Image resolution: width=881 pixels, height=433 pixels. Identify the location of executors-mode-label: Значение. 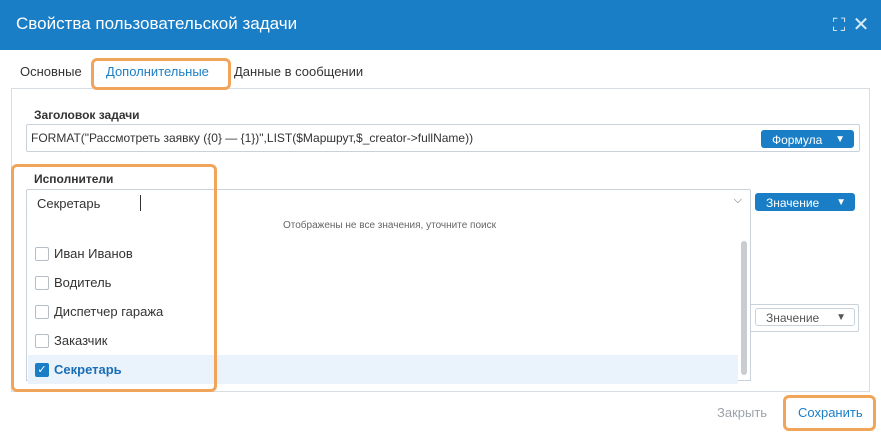
(793, 203).